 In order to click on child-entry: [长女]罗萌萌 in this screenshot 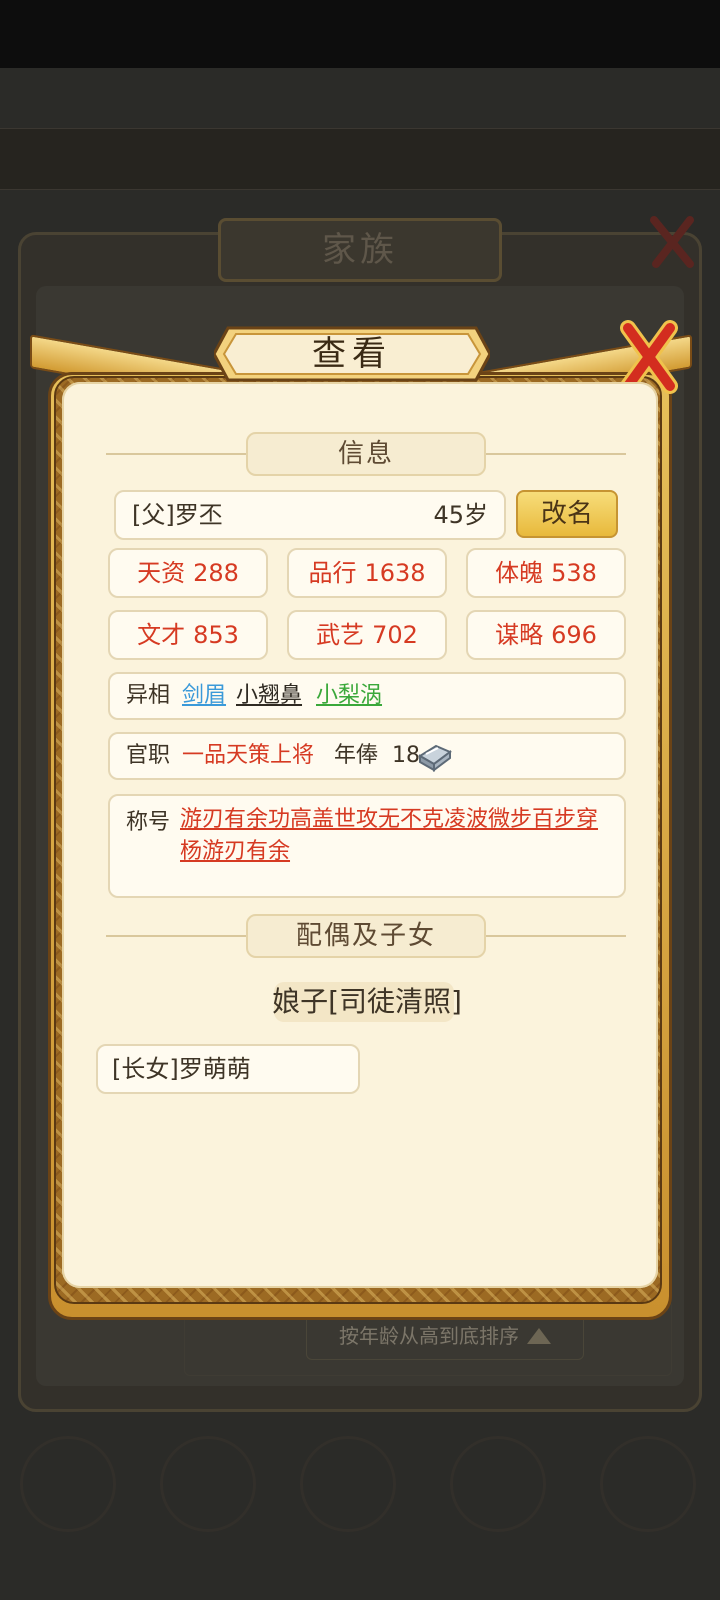, I will do `click(228, 1069)`.